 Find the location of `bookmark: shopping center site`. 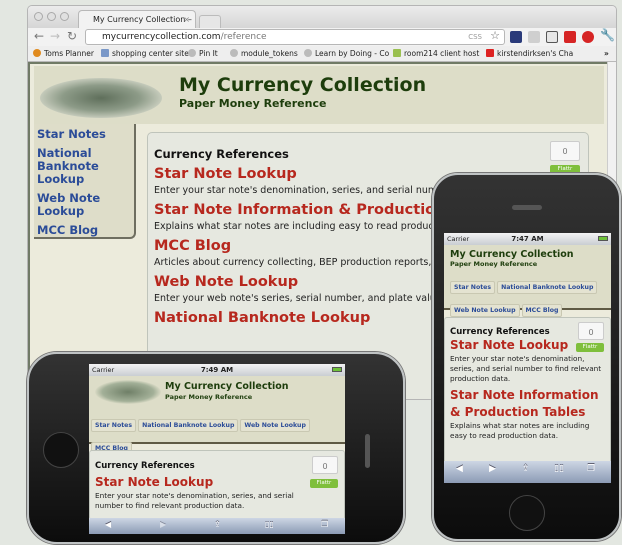

bookmark: shopping center site is located at coordinates (145, 53).